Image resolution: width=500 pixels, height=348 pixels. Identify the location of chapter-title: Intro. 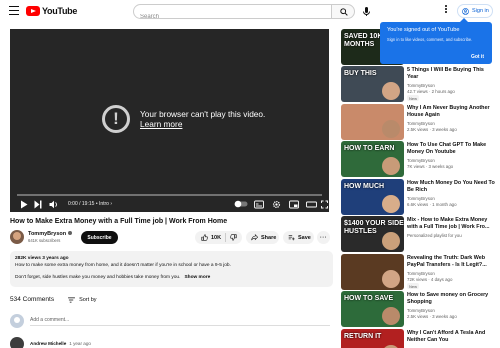
(104, 204).